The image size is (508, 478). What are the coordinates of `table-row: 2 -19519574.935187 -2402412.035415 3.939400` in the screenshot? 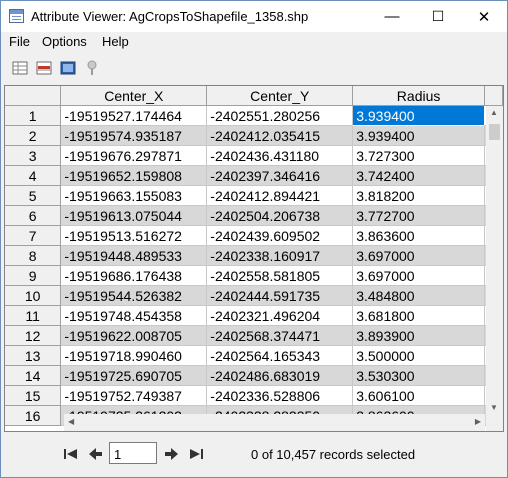 It's located at (254, 135).